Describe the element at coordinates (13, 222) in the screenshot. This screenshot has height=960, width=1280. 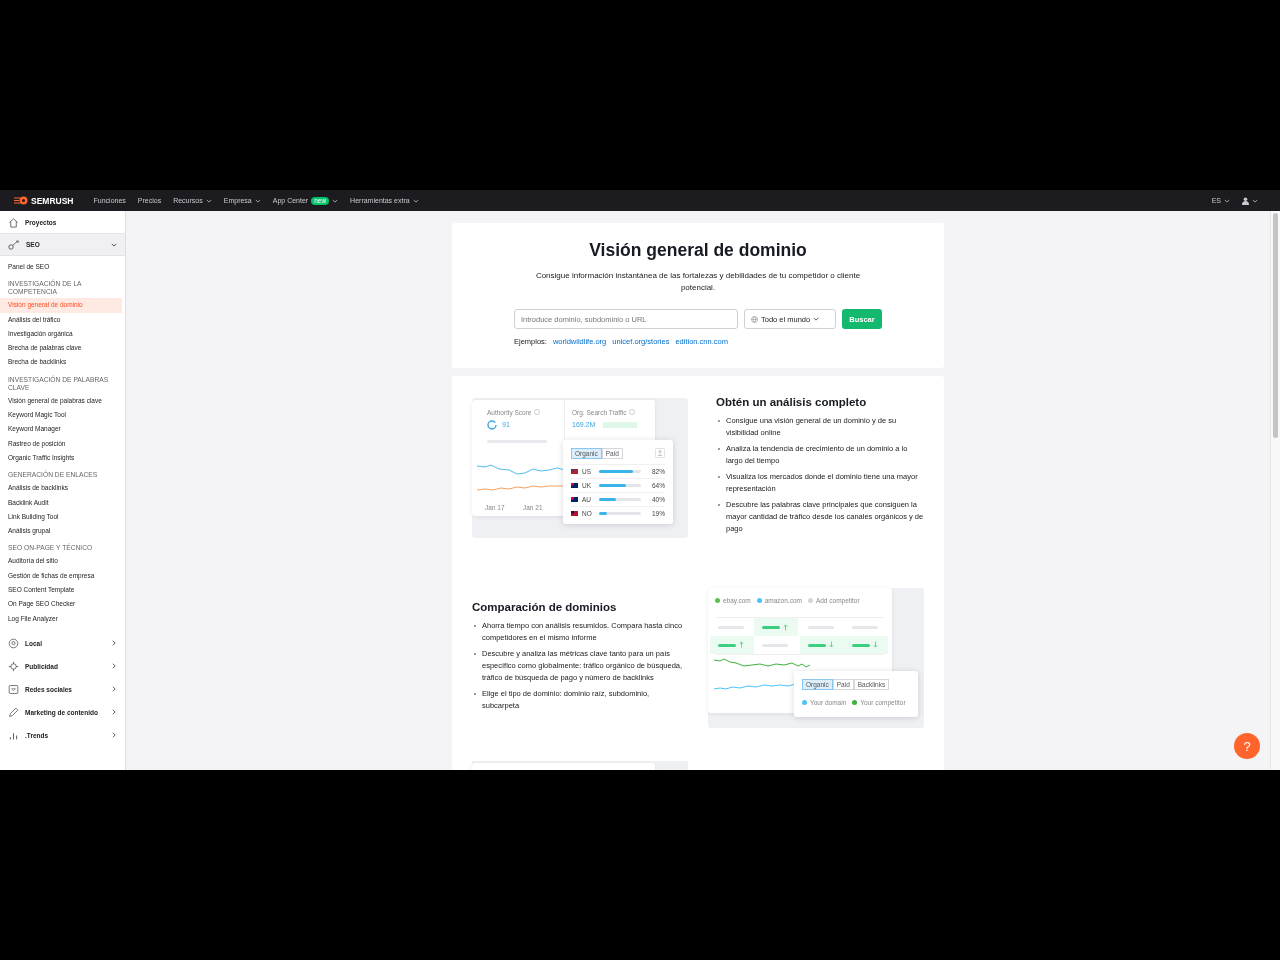
I see `house-icon` at that location.